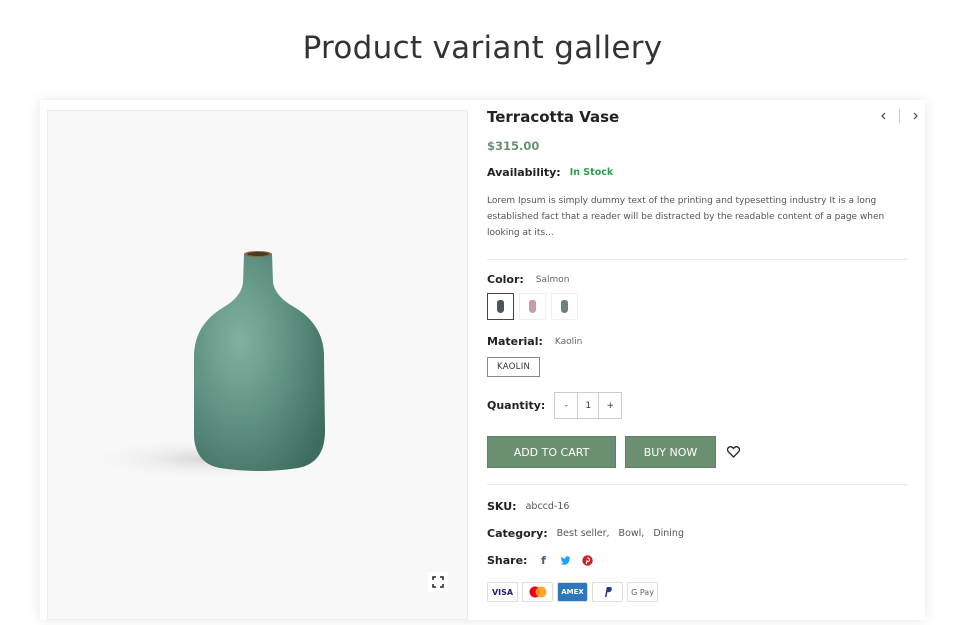 The image size is (965, 625). What do you see at coordinates (204, 366) in the screenshot?
I see `product-image-vase` at bounding box center [204, 366].